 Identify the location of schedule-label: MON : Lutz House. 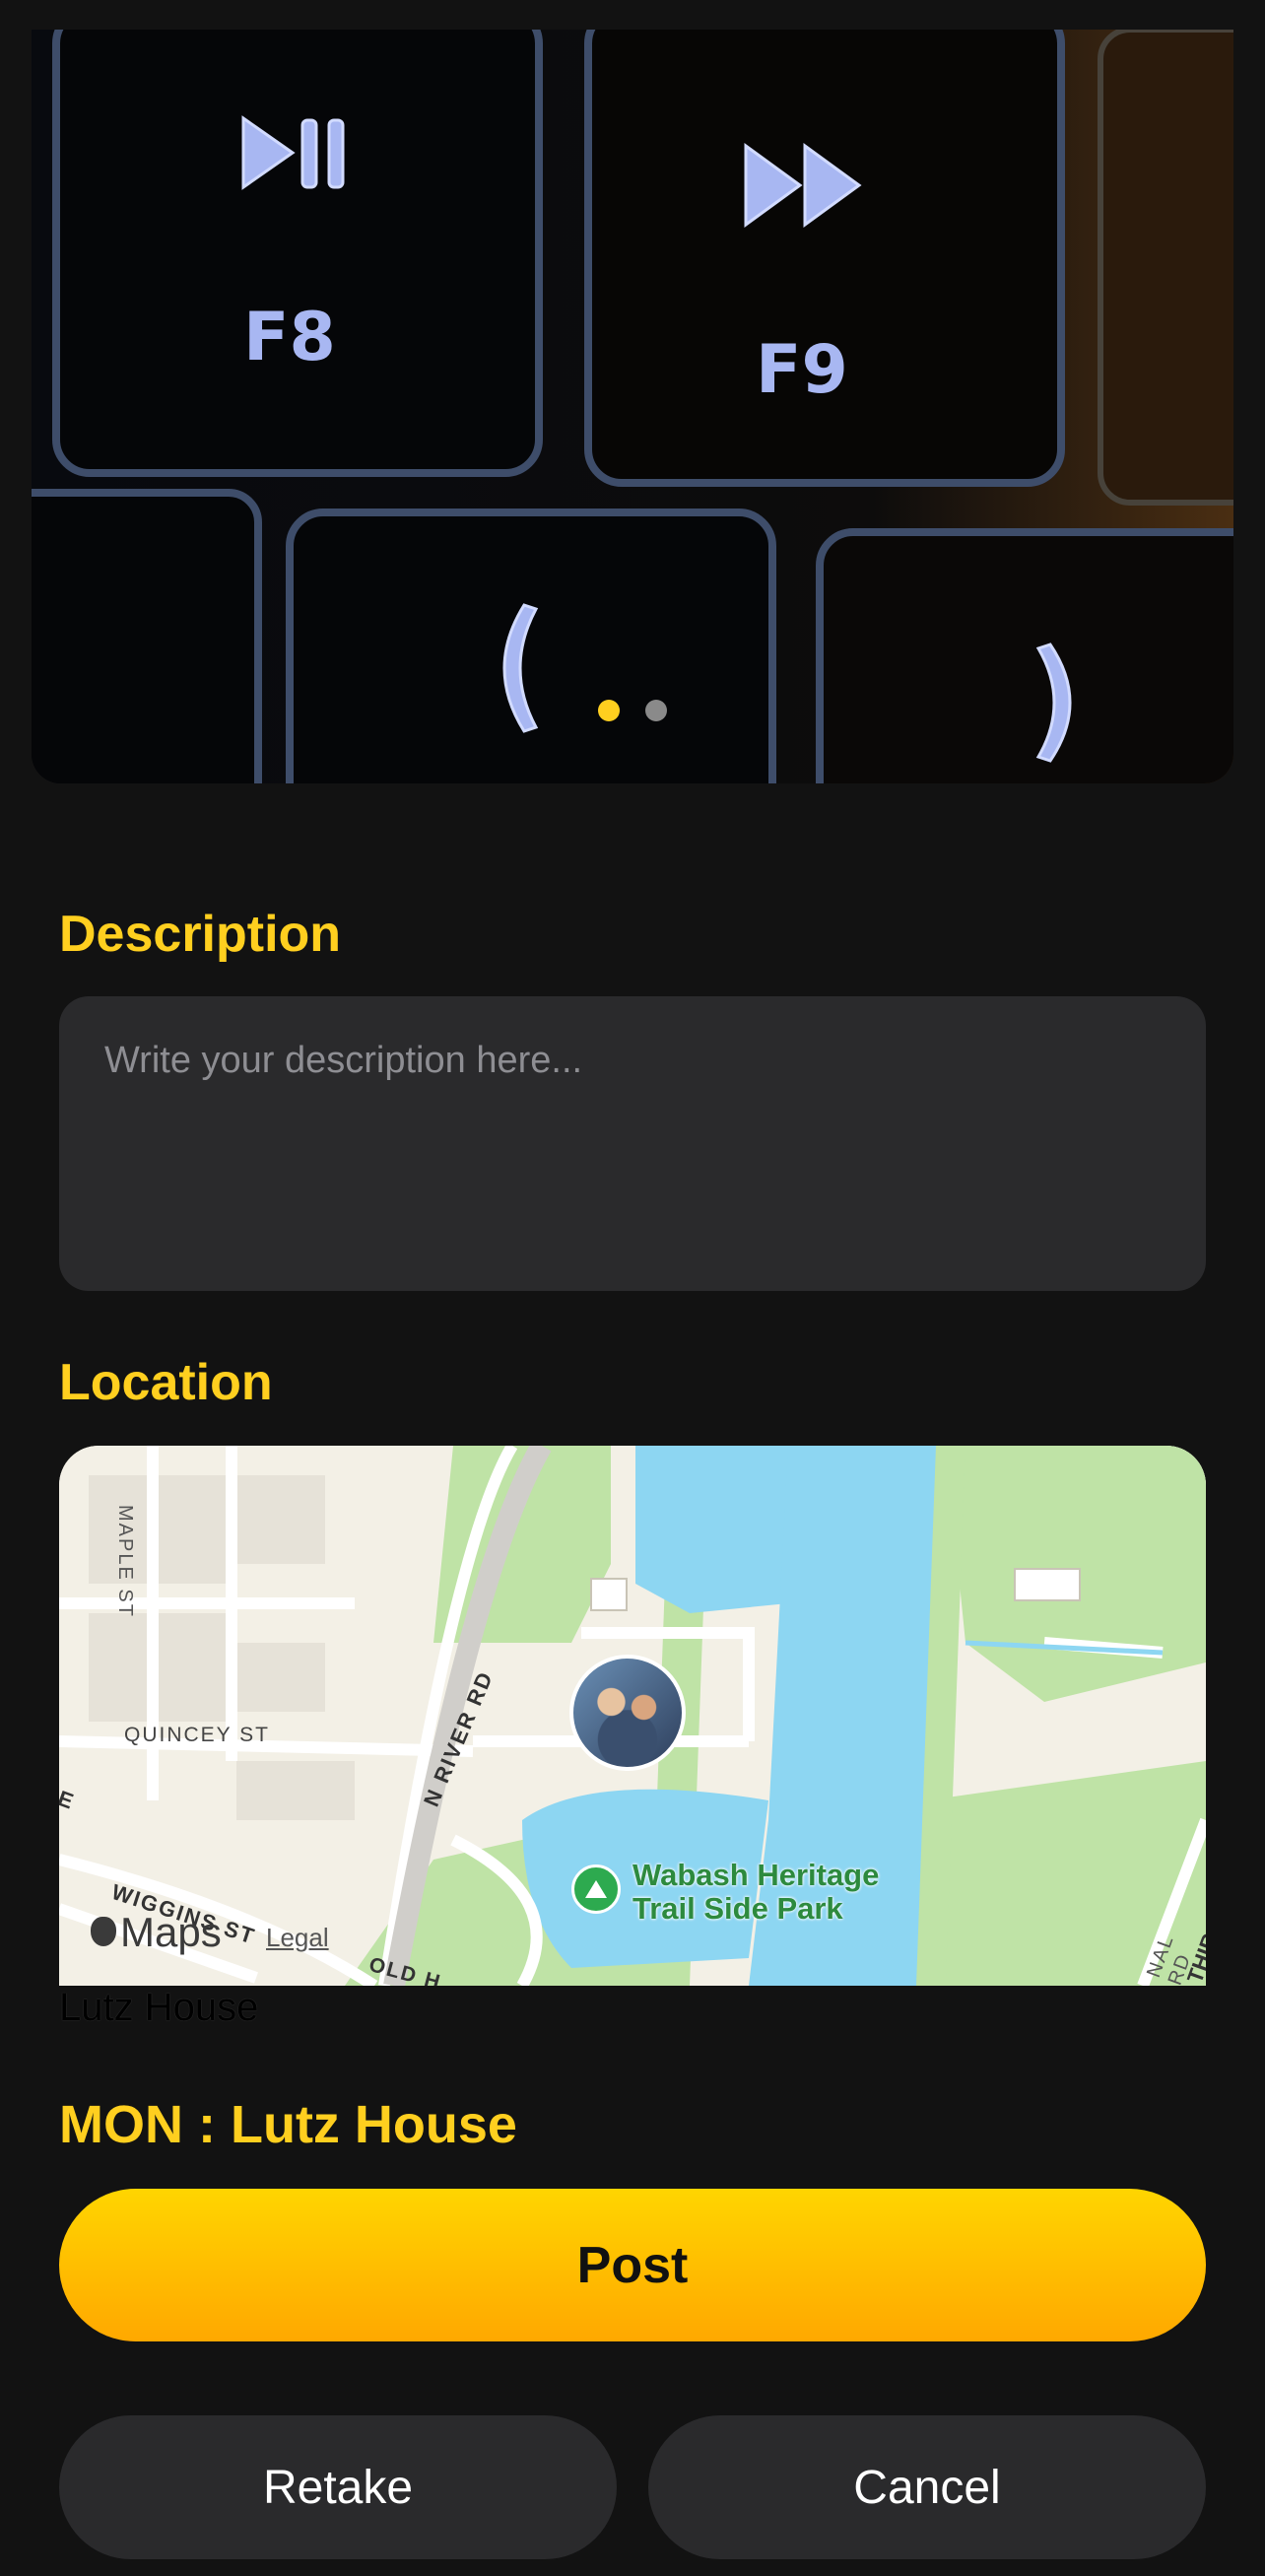
(288, 2124).